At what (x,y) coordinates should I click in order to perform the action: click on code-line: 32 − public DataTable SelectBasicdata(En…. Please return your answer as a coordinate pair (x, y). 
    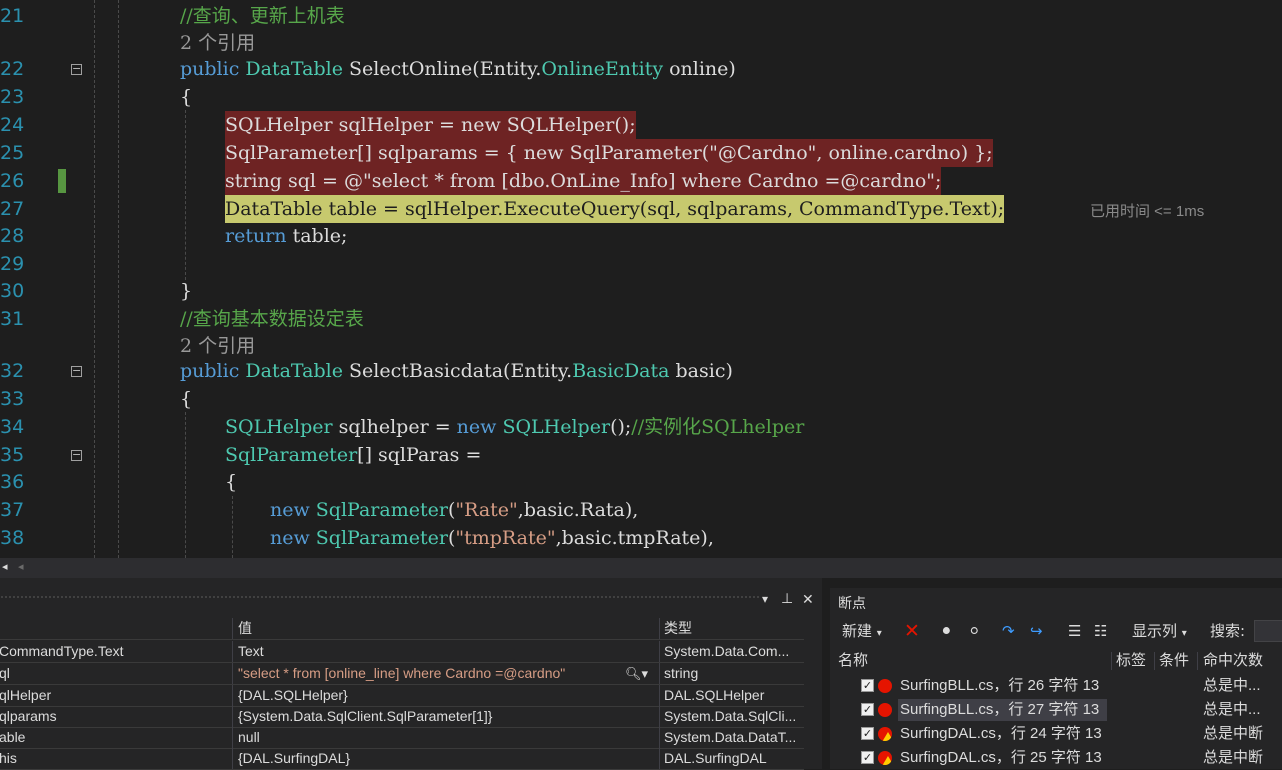
    Looking at the image, I should click on (641, 371).